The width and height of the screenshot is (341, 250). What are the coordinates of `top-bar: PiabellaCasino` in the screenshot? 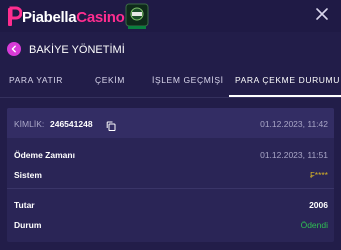 It's located at (170, 16).